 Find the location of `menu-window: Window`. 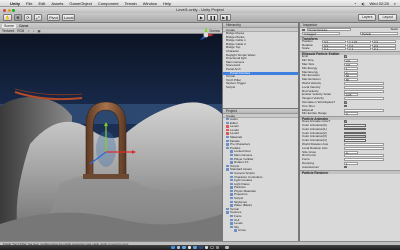

menu-window: Window is located at coordinates (150, 3).